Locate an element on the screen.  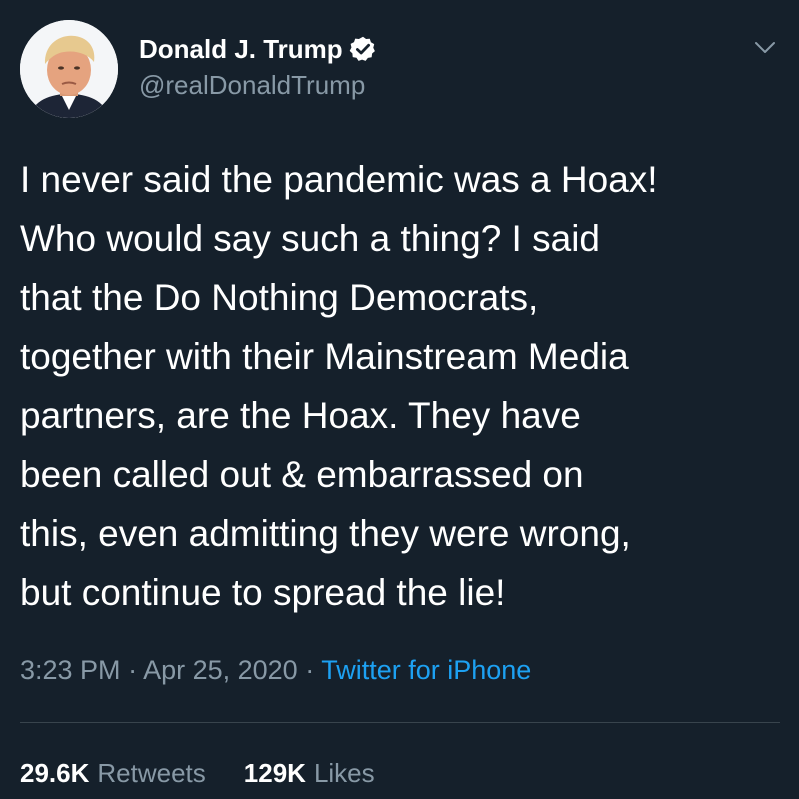
author-name-row: Donald J. Trump is located at coordinates (258, 49).